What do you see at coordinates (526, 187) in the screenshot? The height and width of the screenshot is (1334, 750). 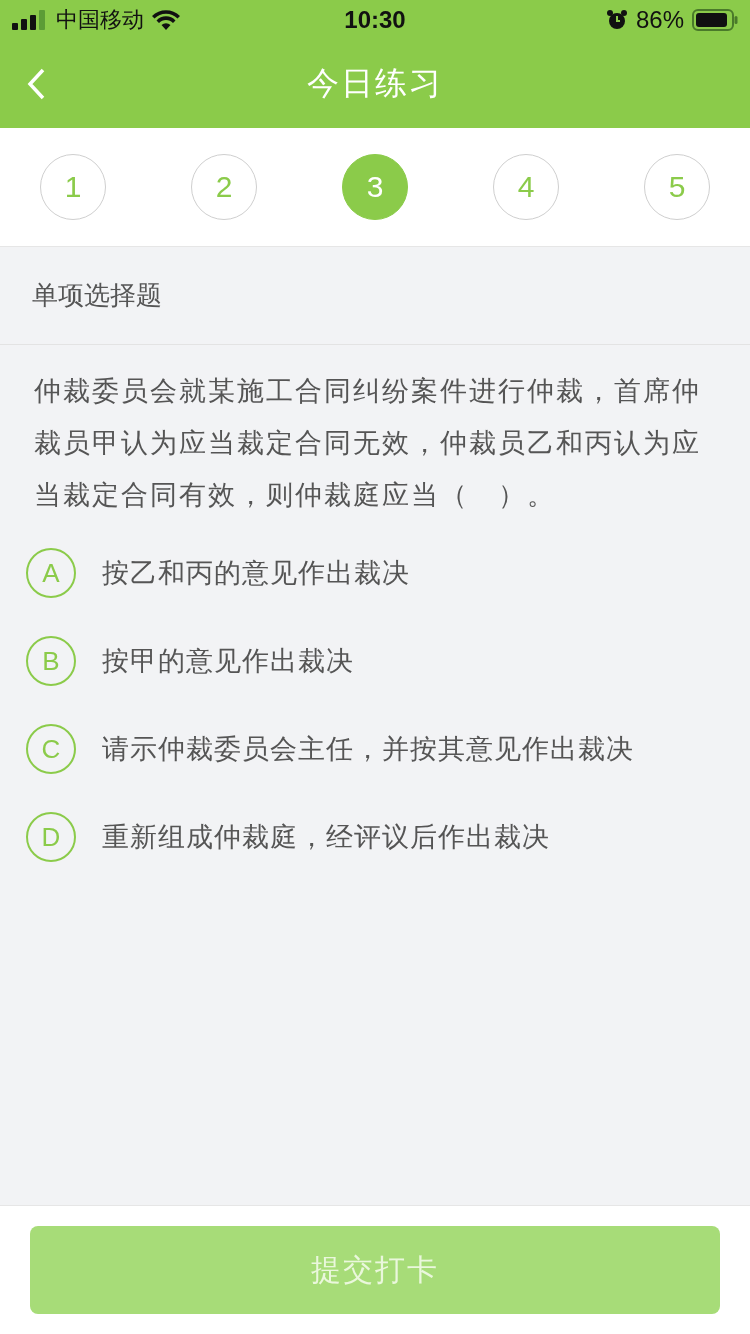 I see `question-number-tab: 4` at bounding box center [526, 187].